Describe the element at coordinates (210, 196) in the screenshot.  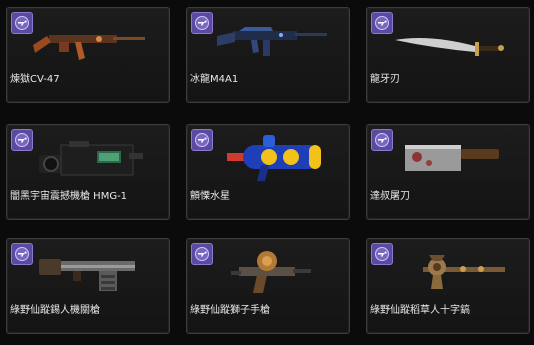
I see `weapon-name: 顫慄水星` at that location.